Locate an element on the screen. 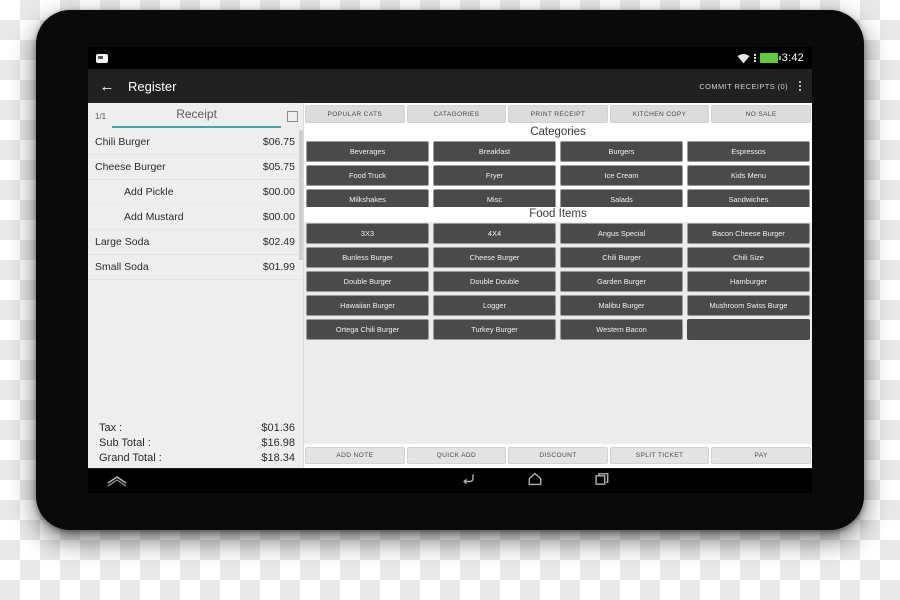 This screenshot has width=900, height=600. tab-popular-cats: POPULAR CATS is located at coordinates (355, 114).